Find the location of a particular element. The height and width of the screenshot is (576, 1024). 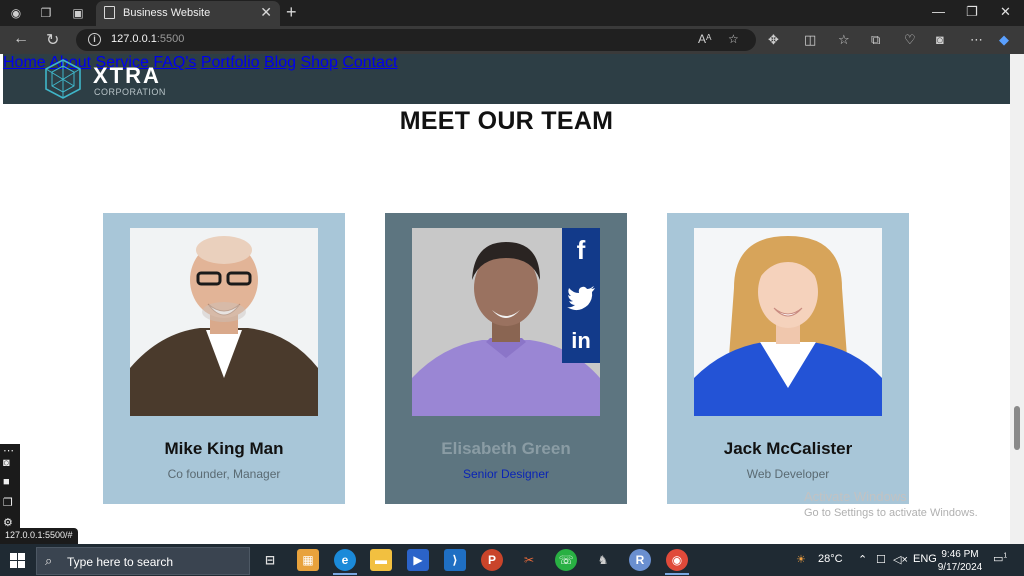

workspaces-icon: ❐ is located at coordinates (46, 13).